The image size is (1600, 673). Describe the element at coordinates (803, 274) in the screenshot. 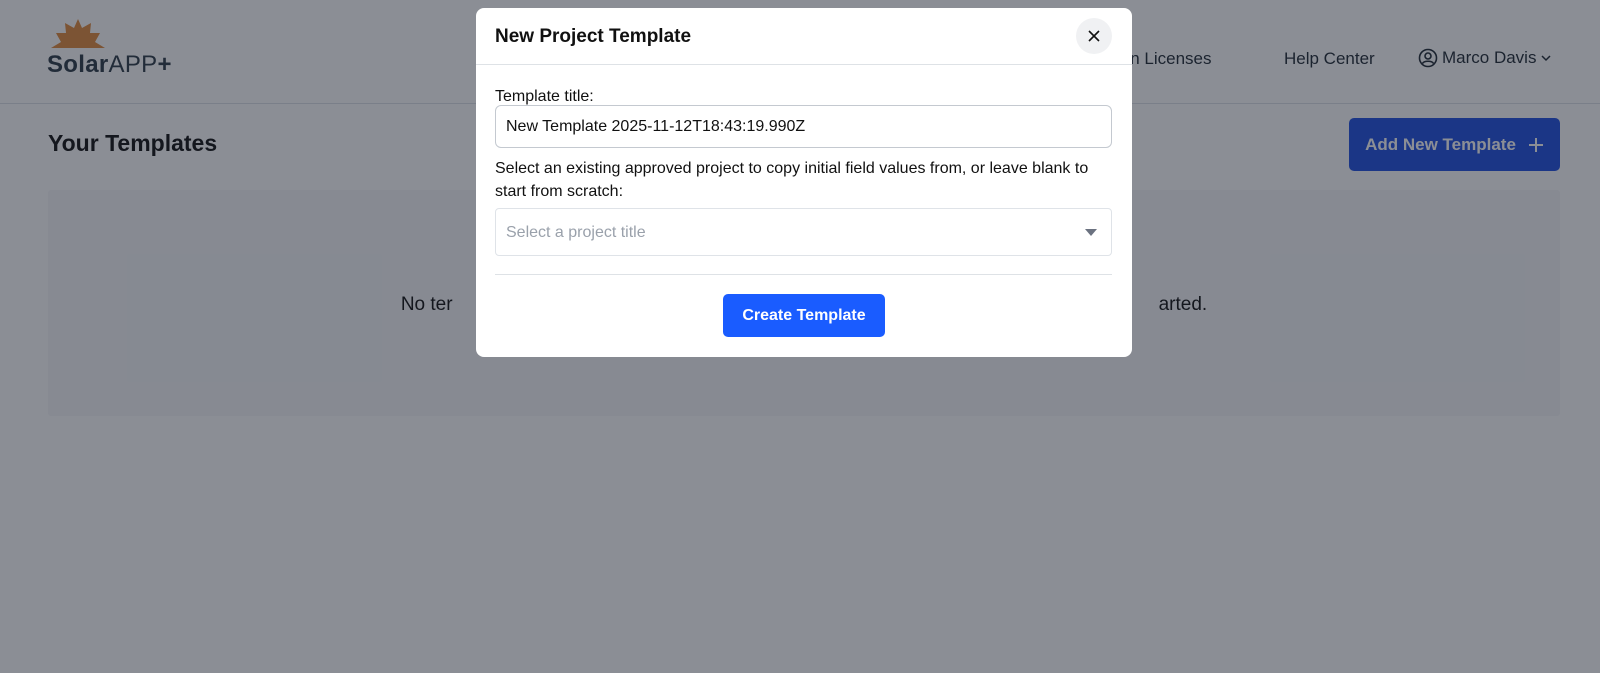

I see `modal-divider` at that location.